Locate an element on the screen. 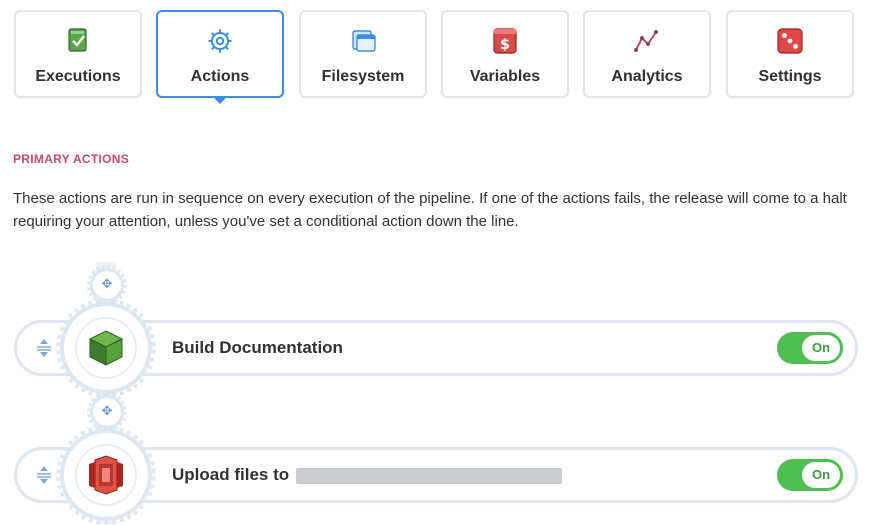 The width and height of the screenshot is (880, 525). tab-filesystem: Filesystem is located at coordinates (363, 54).